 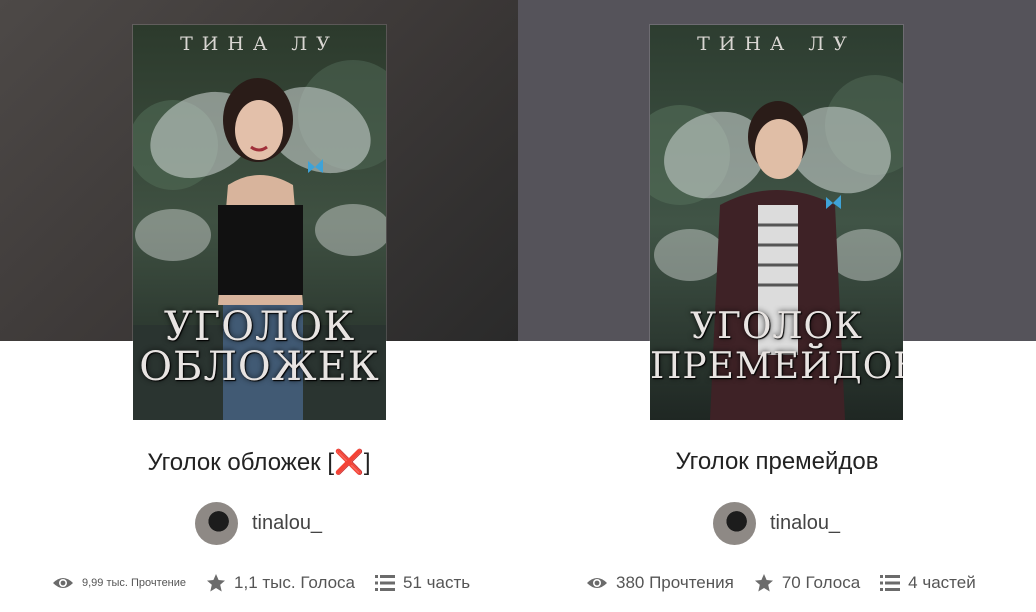 I want to click on votes-stat: 1,1 тыс. Голоса, so click(x=280, y=583).